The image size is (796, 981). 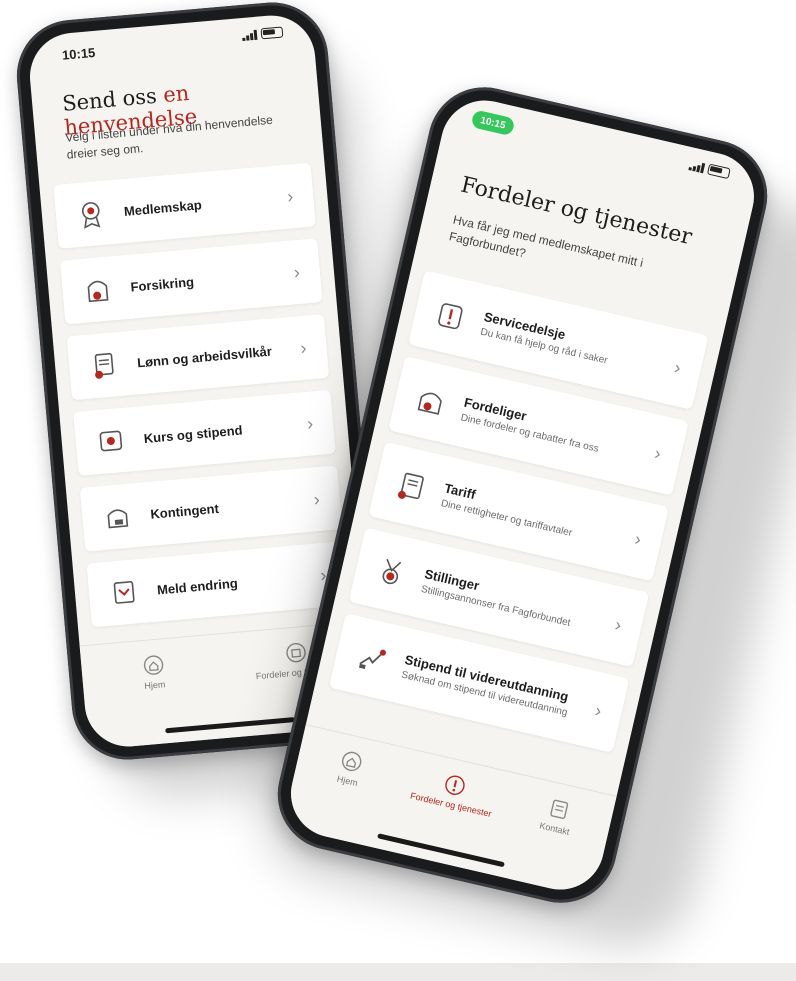 I want to click on list-item-salary: Lønn og arbeidsvilkår ›, so click(x=198, y=357).